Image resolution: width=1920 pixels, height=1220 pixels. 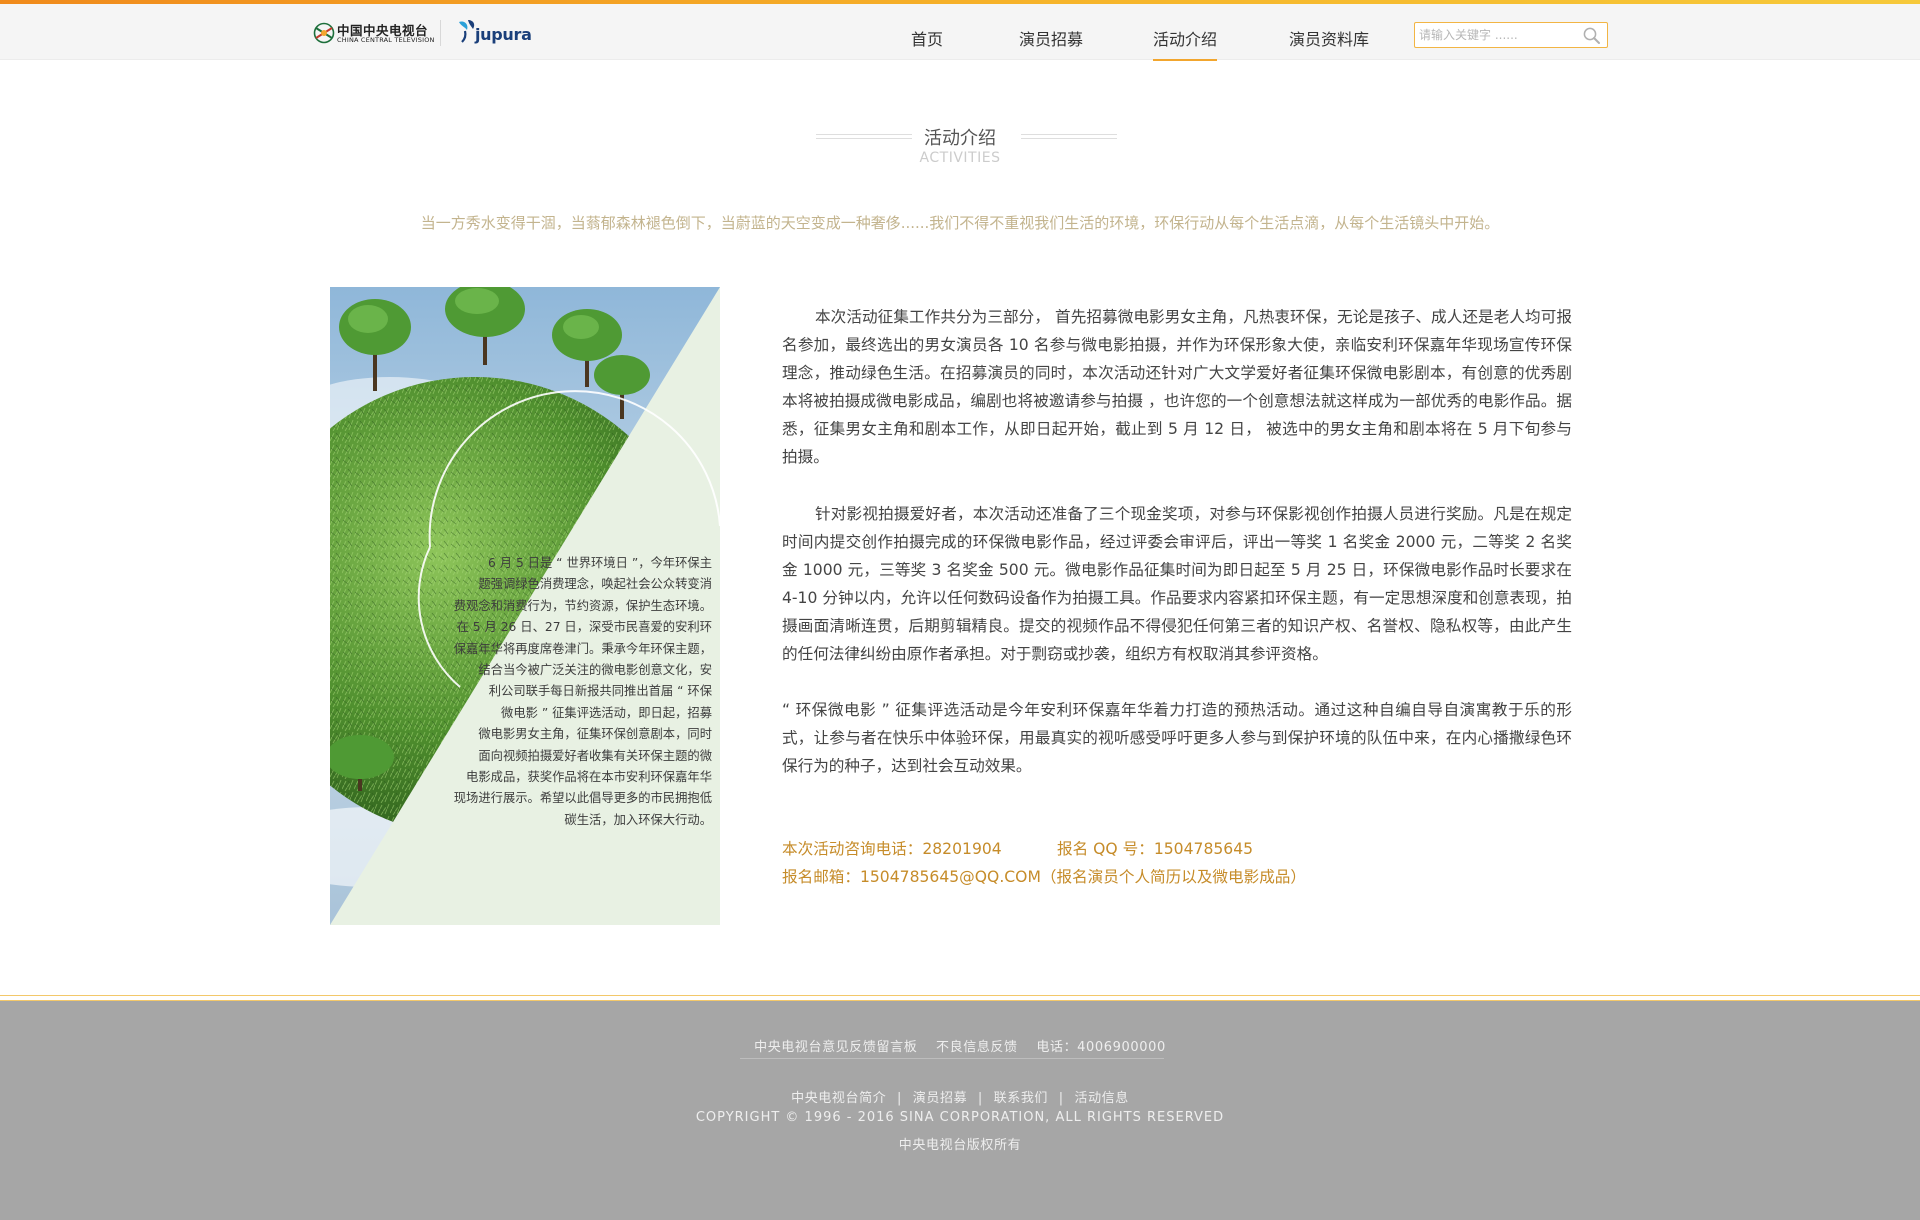 I want to click on logo-divider, so click(x=440, y=33).